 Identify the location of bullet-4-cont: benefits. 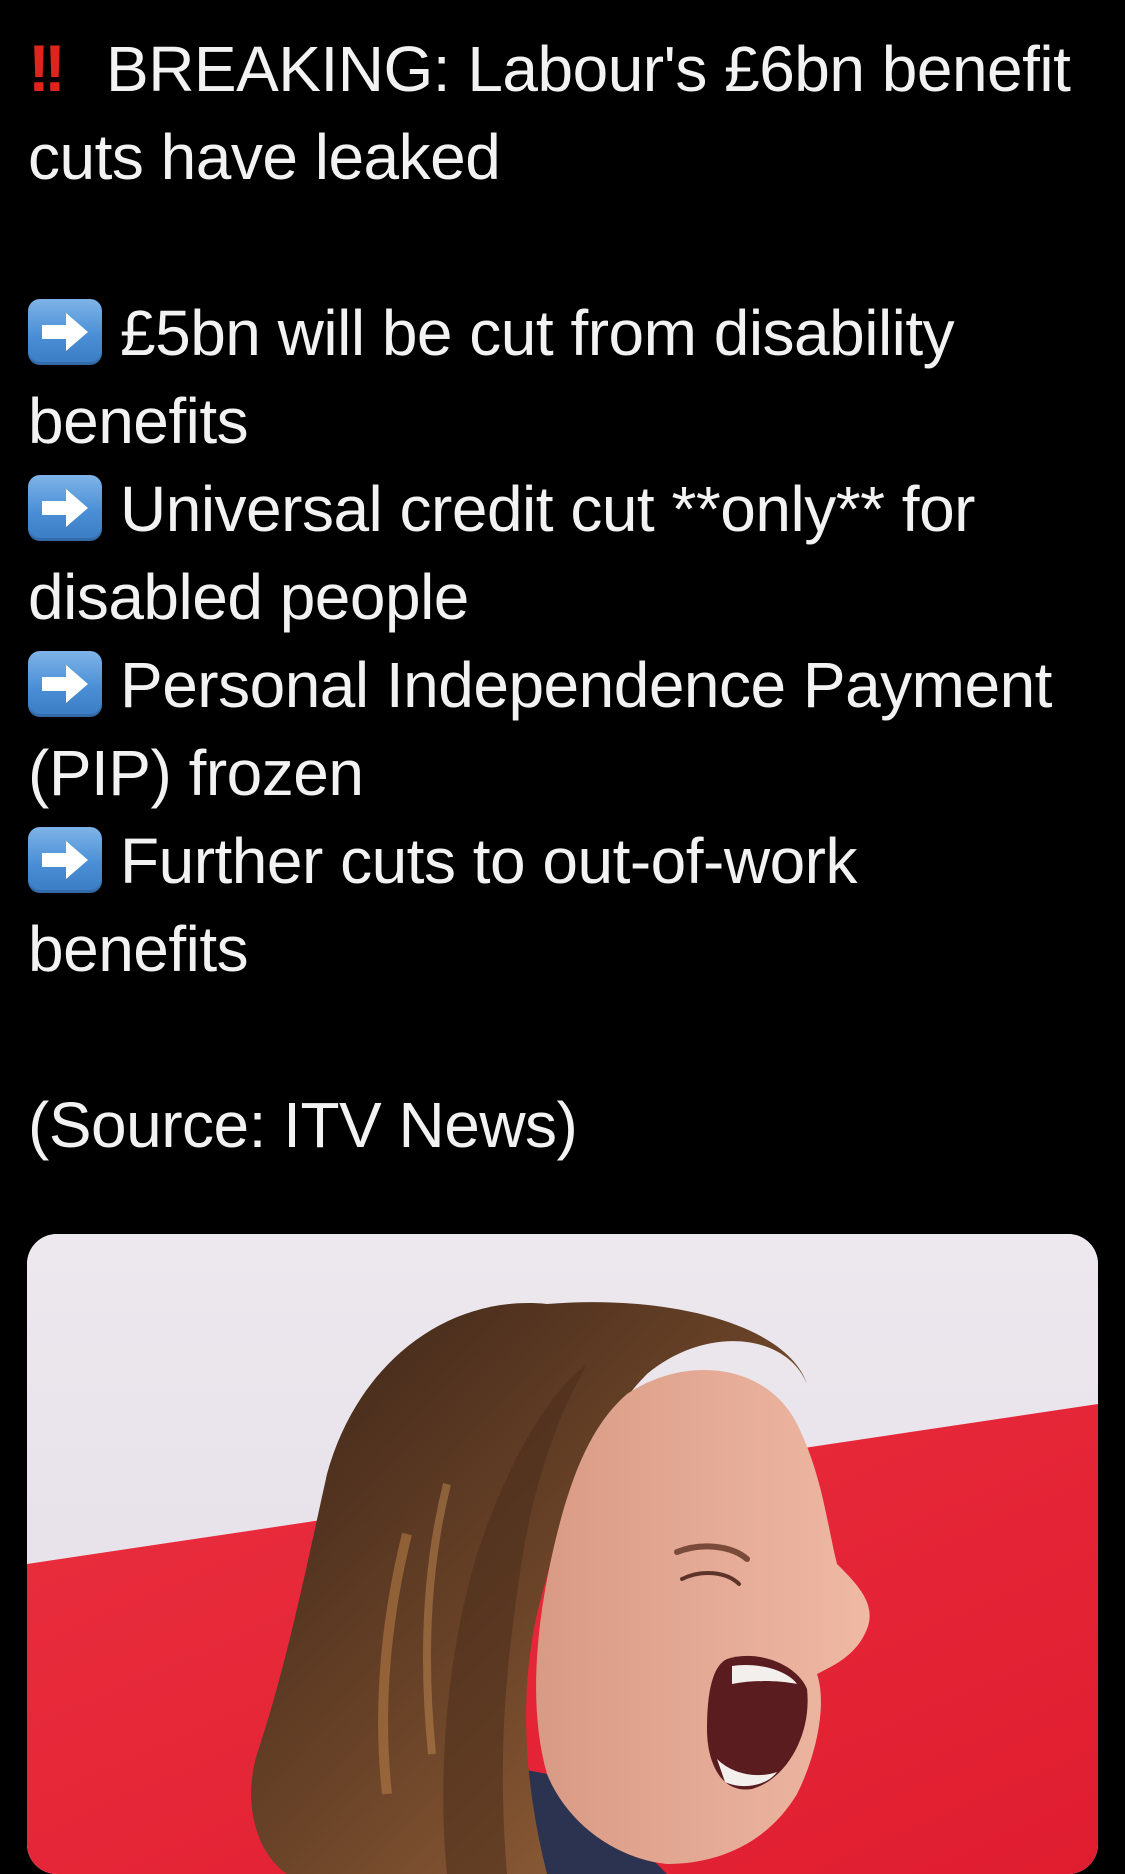
(138, 949).